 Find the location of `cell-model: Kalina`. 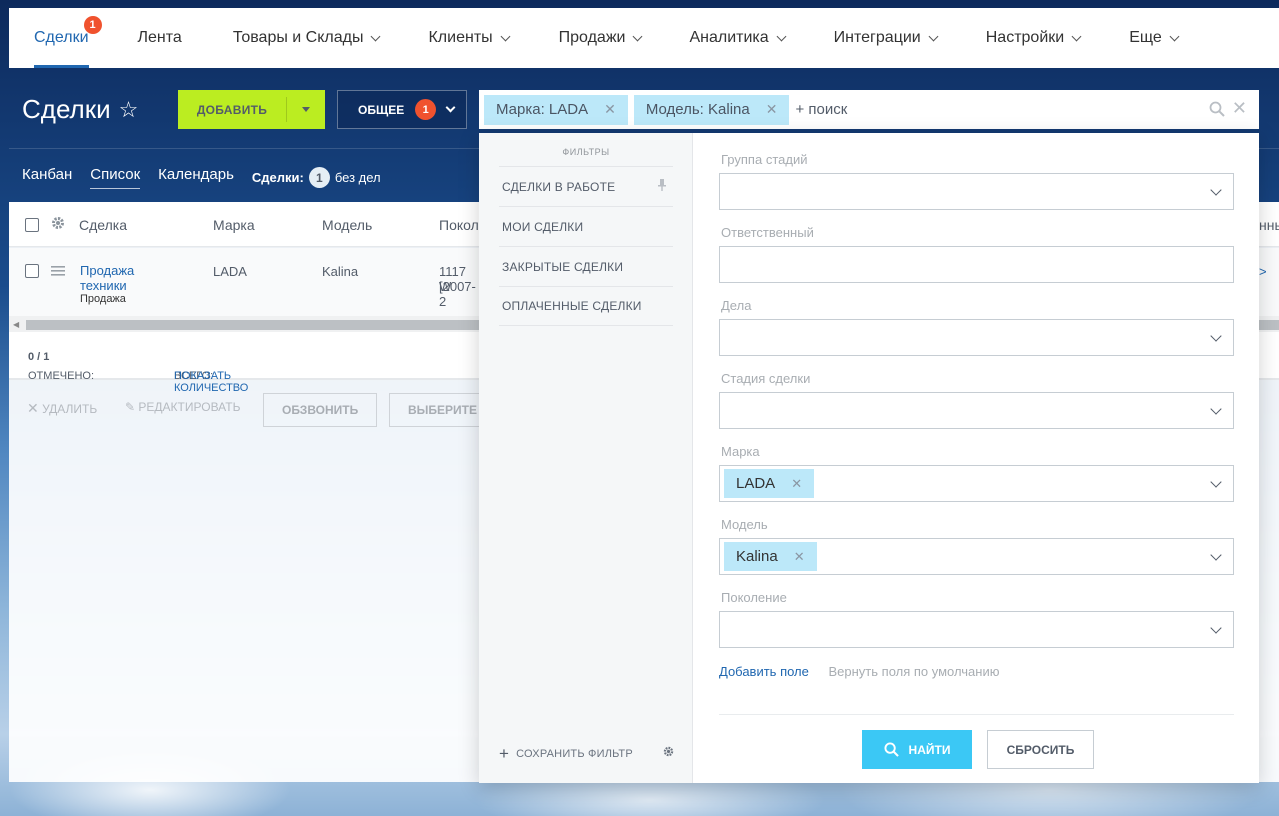

cell-model: Kalina is located at coordinates (340, 271).